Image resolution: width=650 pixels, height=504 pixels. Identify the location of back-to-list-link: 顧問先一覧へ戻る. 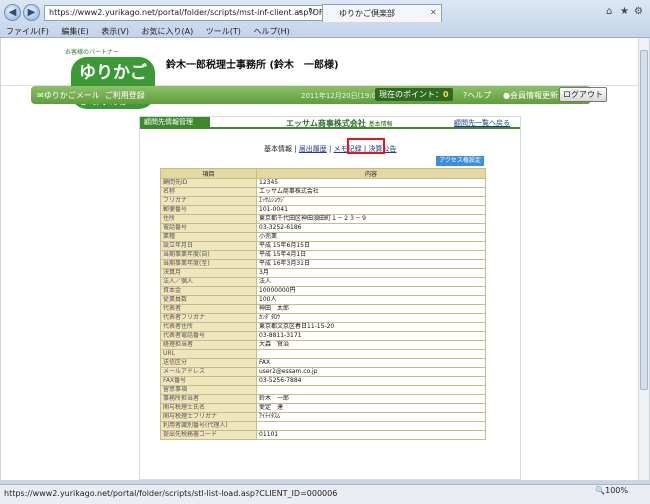
(482, 123).